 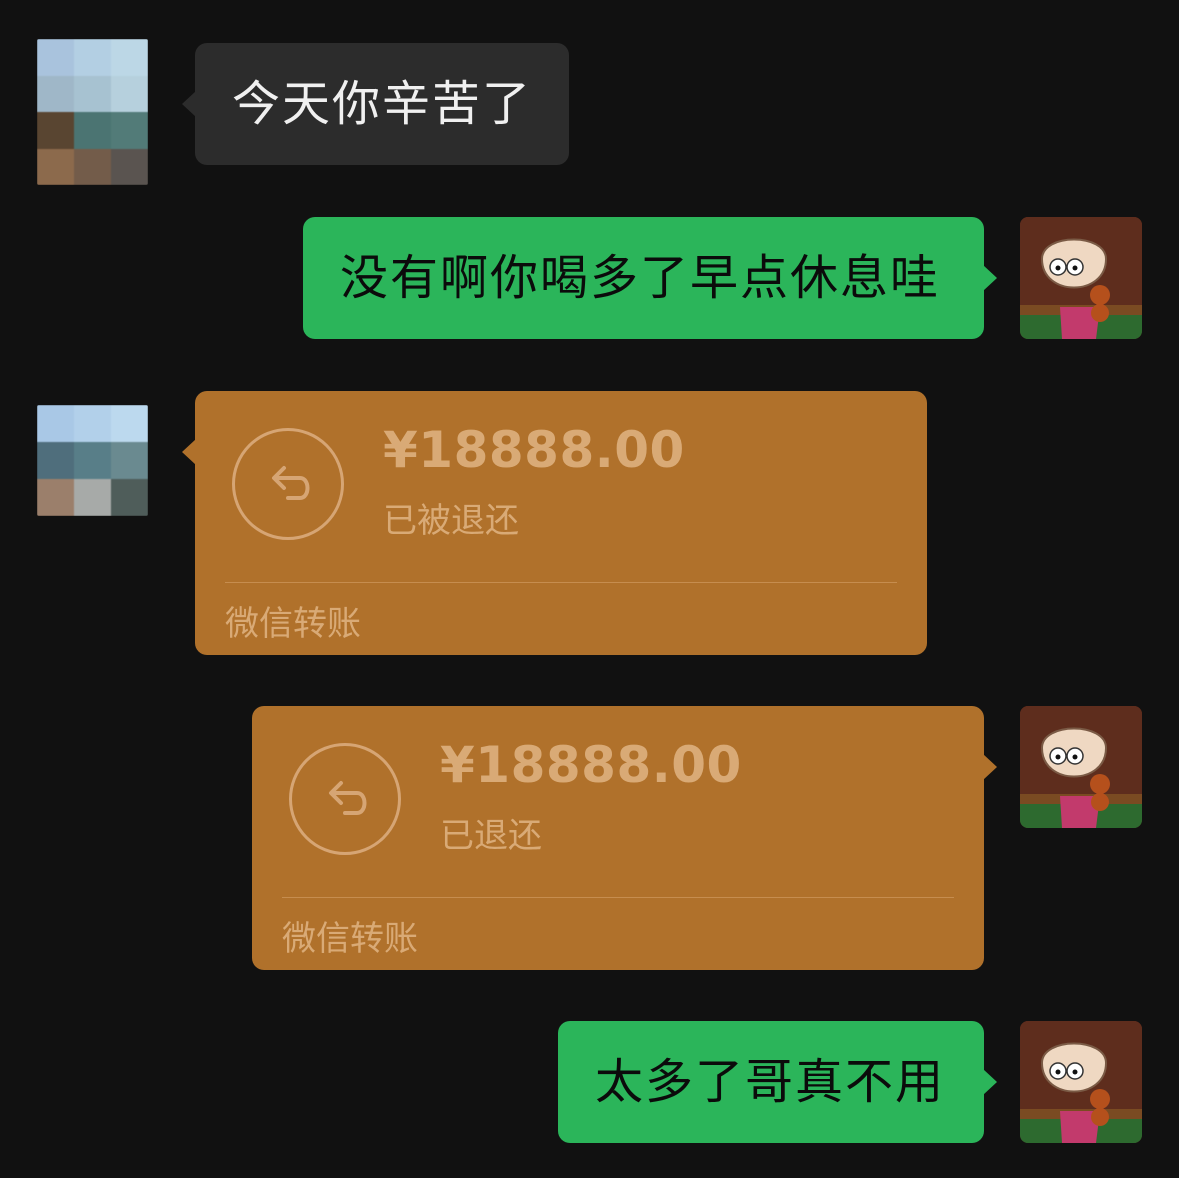 What do you see at coordinates (382, 104) in the screenshot?
I see `message-text: 今天你辛苦了` at bounding box center [382, 104].